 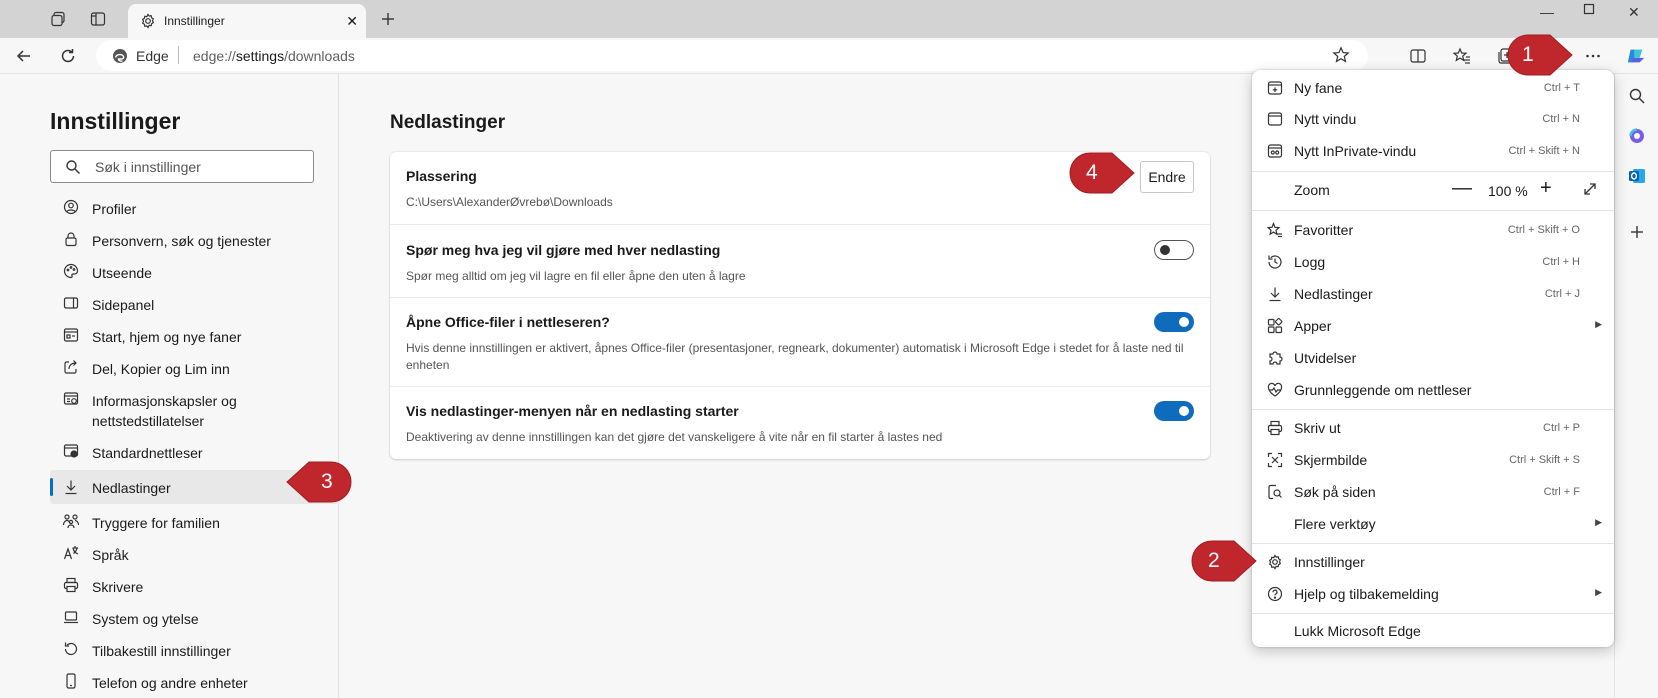 What do you see at coordinates (178, 55) in the screenshot?
I see `address-separator` at bounding box center [178, 55].